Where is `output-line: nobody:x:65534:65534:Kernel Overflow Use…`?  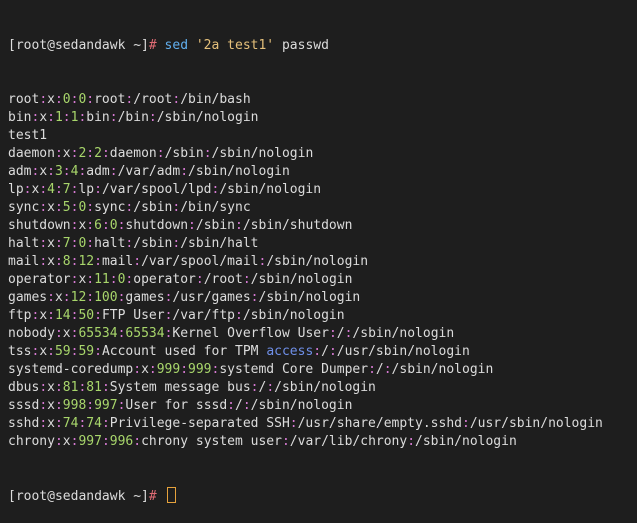
output-line: nobody:x:65534:65534:Kernel Overflow Use… is located at coordinates (231, 333).